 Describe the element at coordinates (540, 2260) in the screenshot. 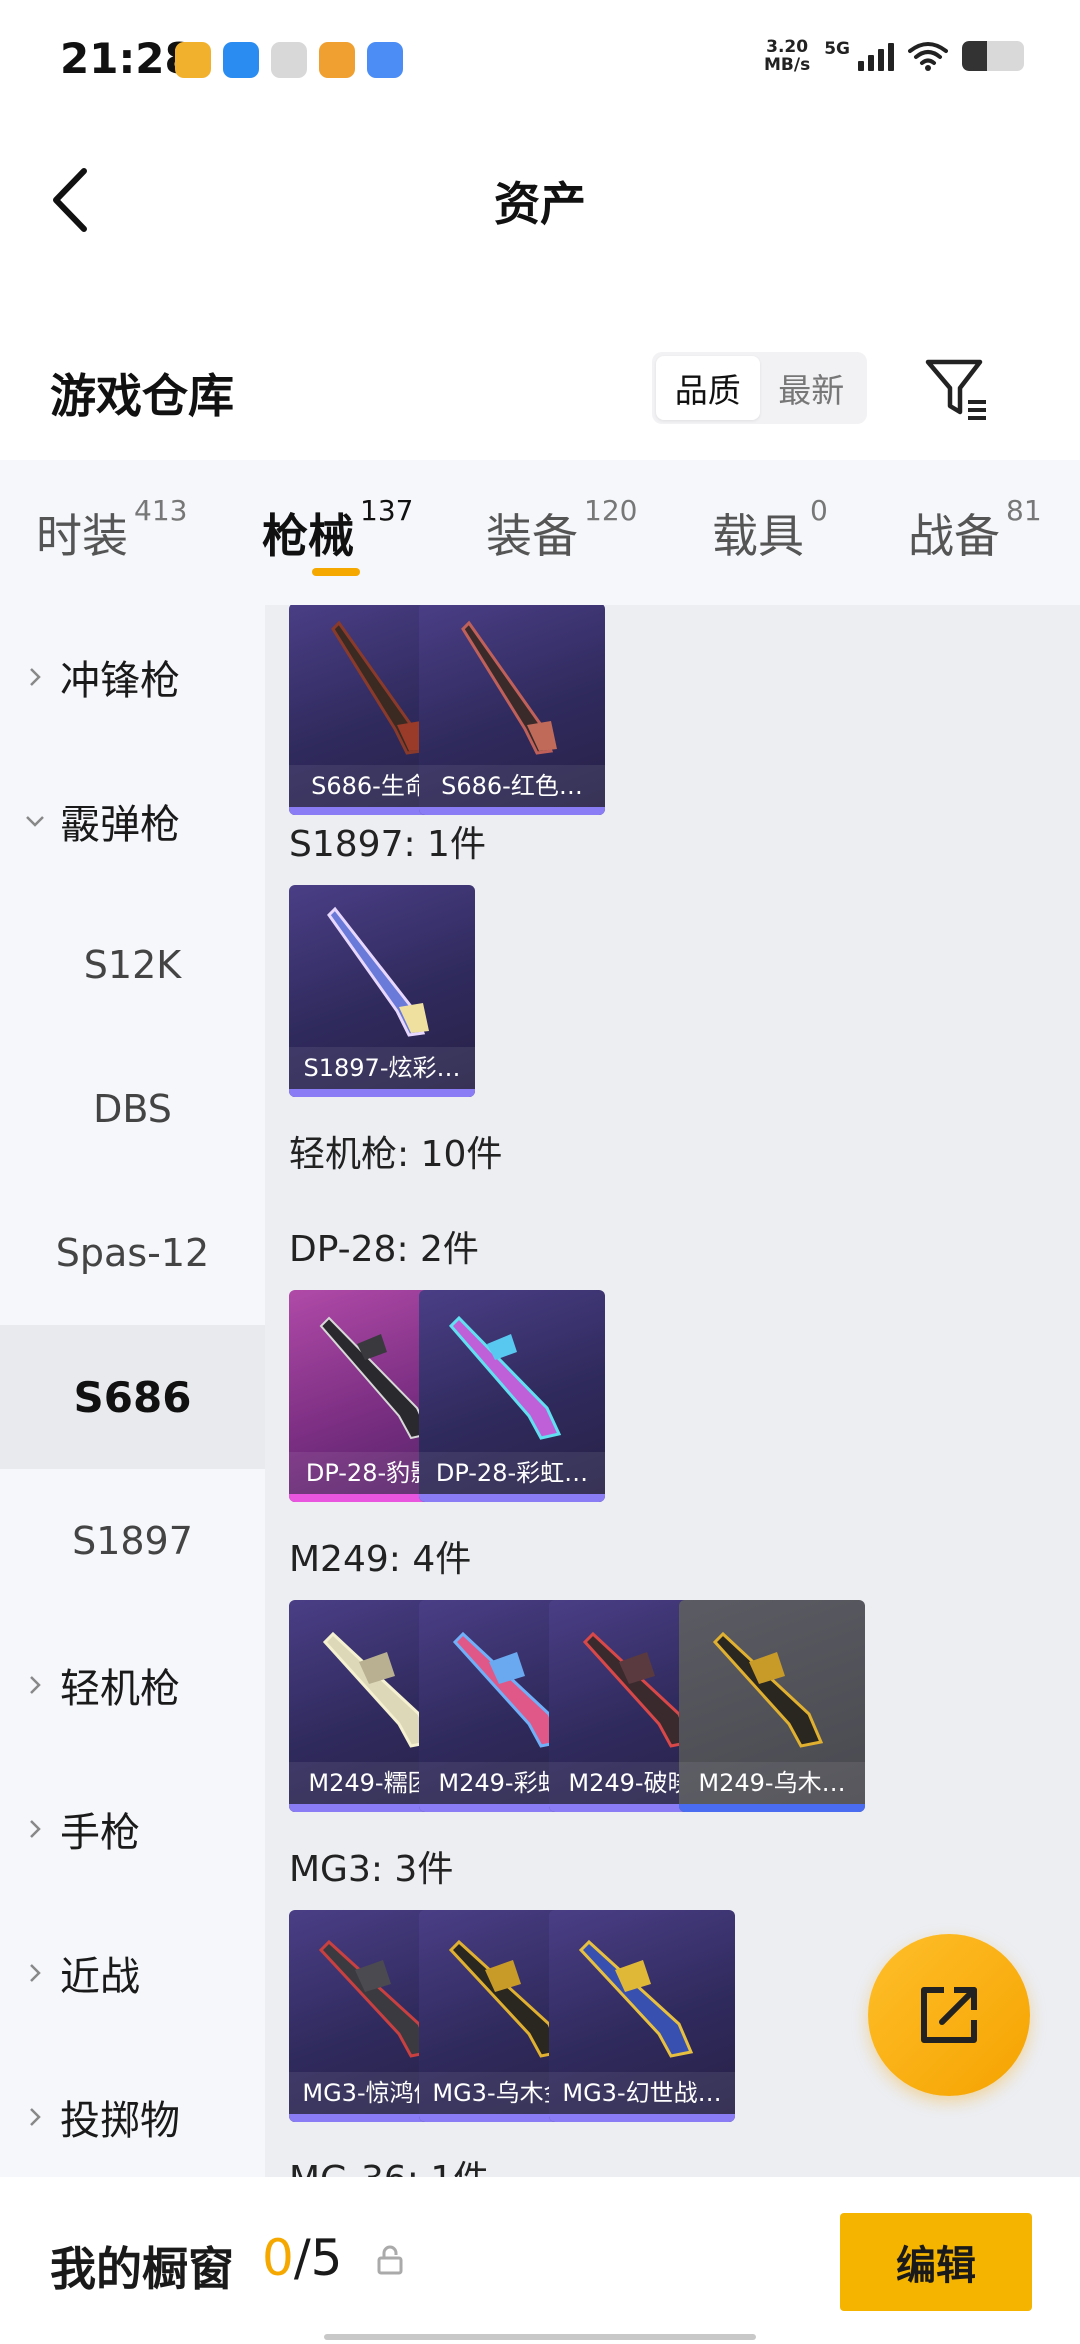

I see `bottom-bar: 我的橱窗 0/5 编辑` at that location.